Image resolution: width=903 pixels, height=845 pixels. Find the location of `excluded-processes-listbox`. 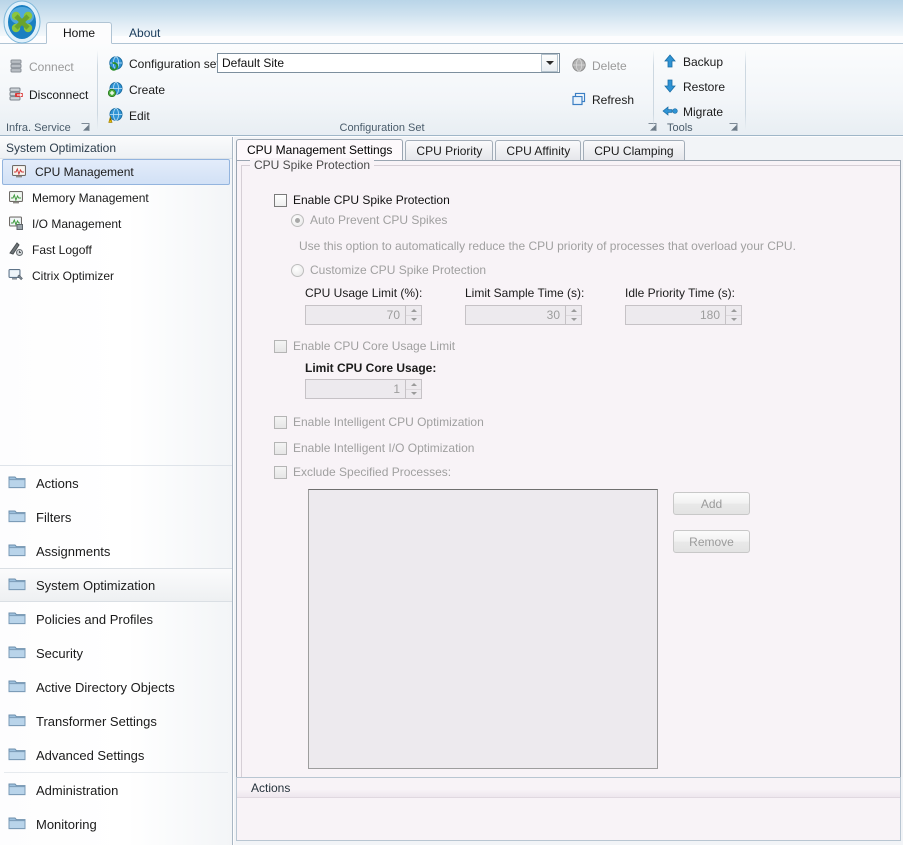

excluded-processes-listbox is located at coordinates (483, 629).